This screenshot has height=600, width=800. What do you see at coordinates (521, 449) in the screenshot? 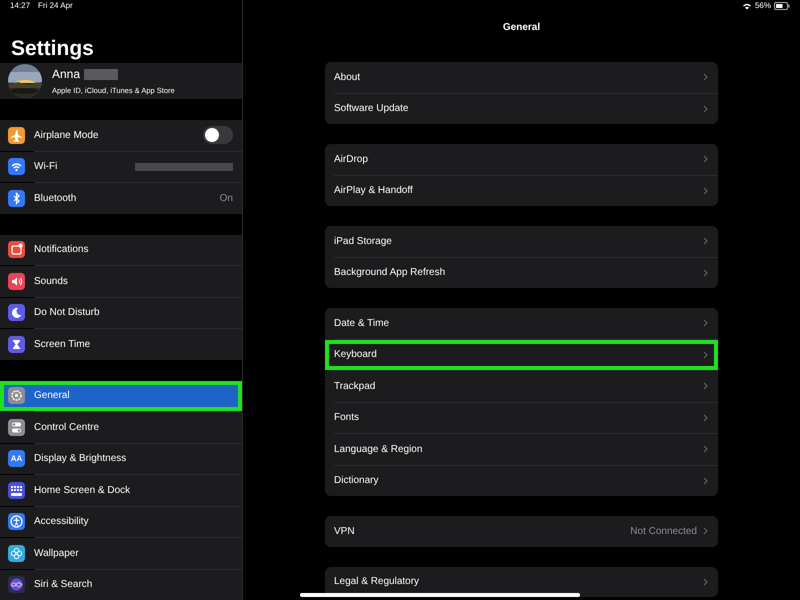
I see `settings-row: Language & Region` at bounding box center [521, 449].